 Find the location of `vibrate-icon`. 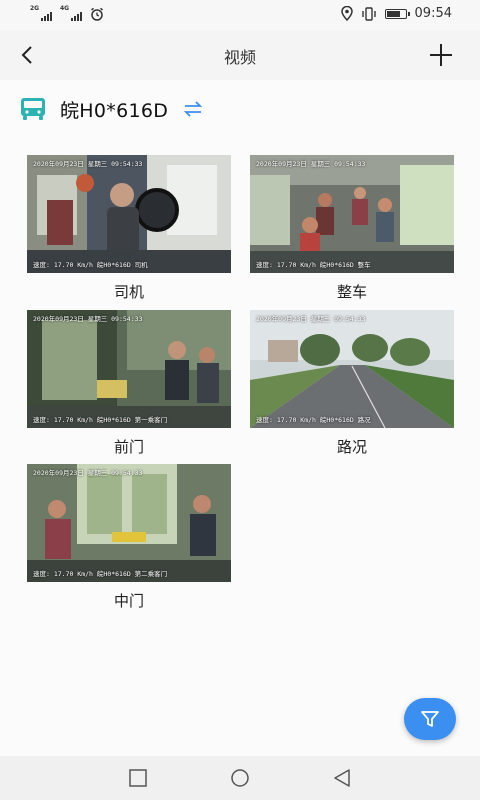

vibrate-icon is located at coordinates (368, 13).